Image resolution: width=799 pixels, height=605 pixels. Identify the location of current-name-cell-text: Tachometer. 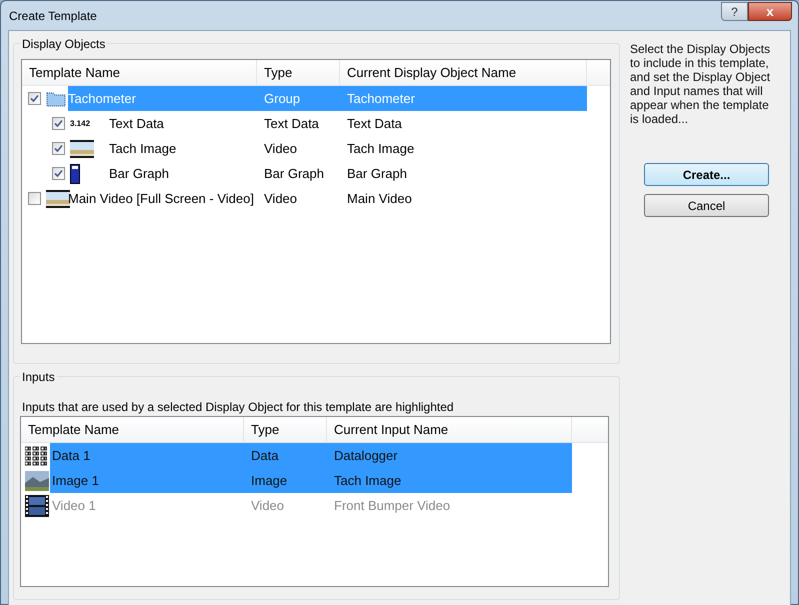
(381, 99).